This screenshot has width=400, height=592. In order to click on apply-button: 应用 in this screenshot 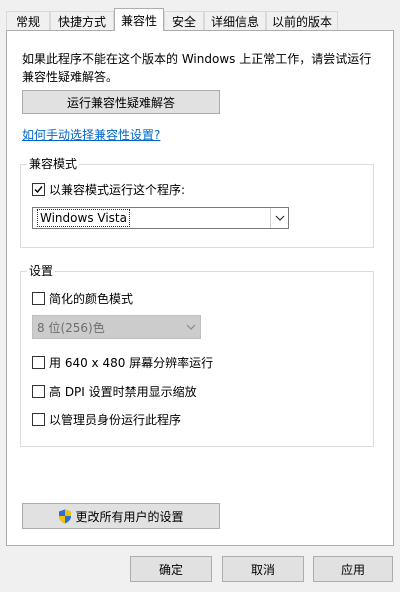, I will do `click(353, 569)`.